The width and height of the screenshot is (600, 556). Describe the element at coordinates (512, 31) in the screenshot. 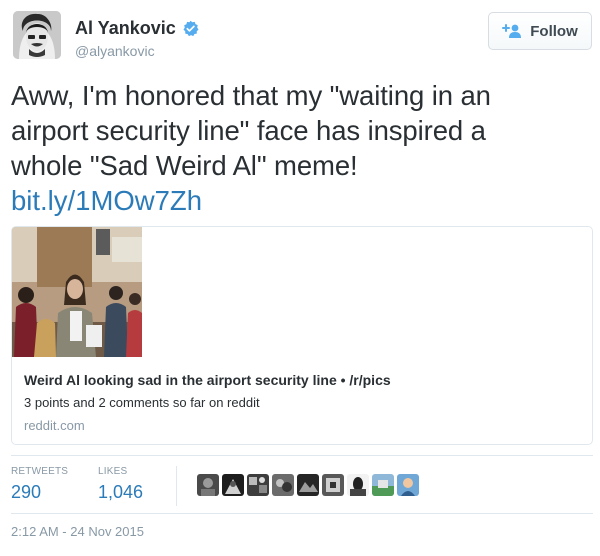

I see `add-user-icon` at that location.